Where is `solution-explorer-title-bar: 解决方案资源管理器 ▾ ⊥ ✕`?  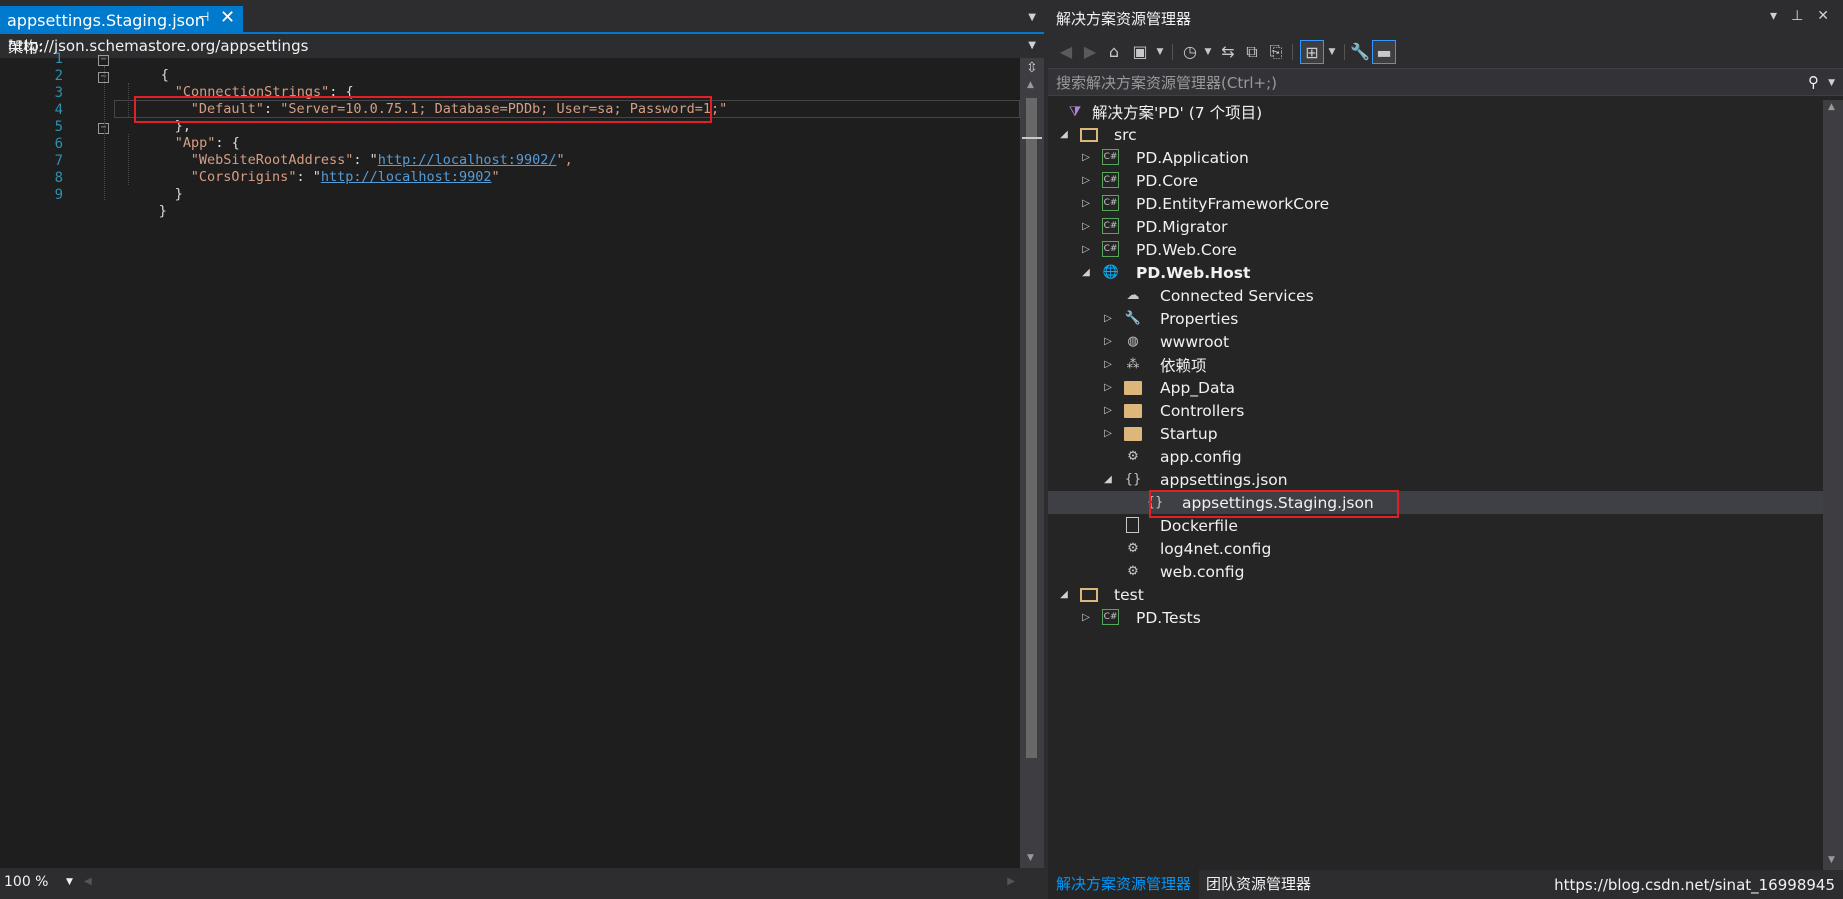
solution-explorer-title-bar: 解决方案资源管理器 ▾ ⊥ ✕ is located at coordinates (1445, 18).